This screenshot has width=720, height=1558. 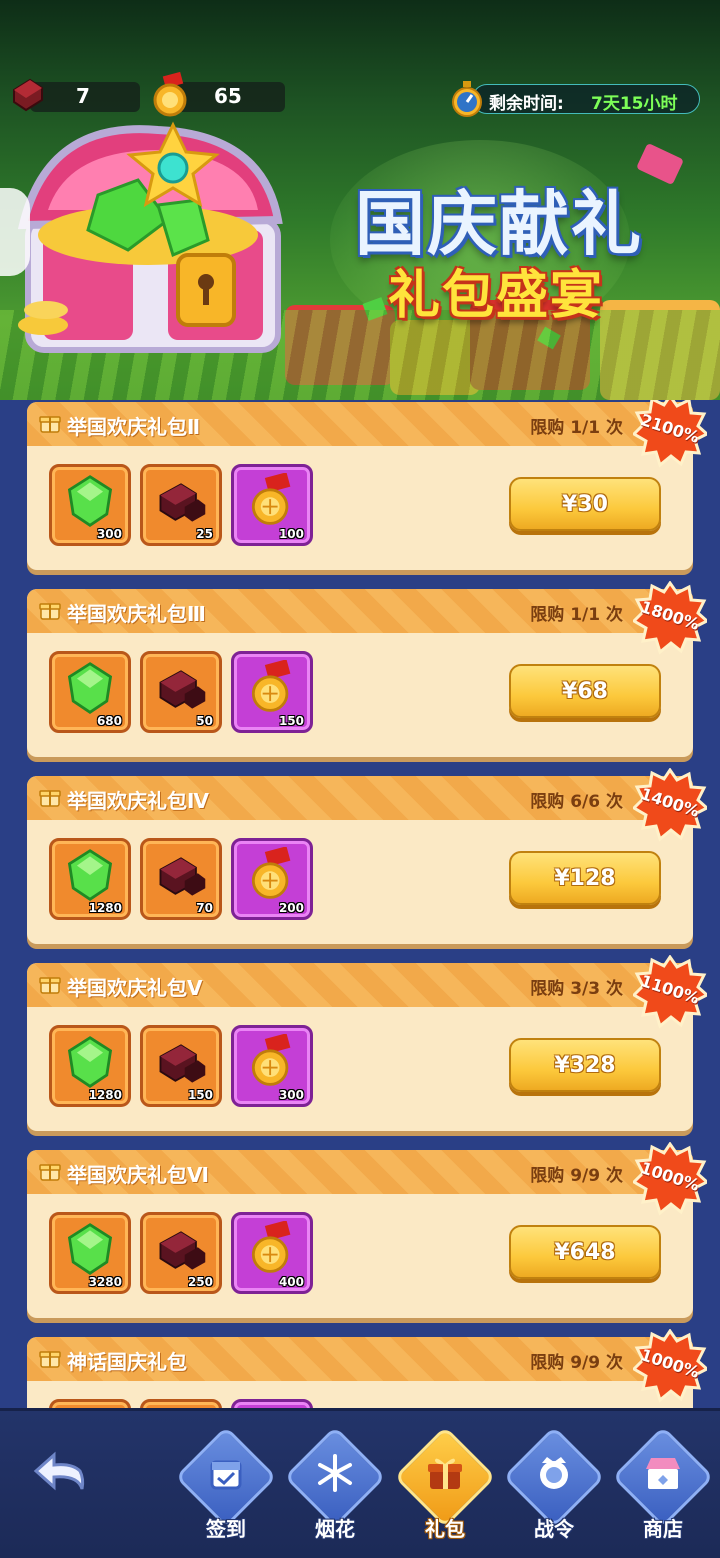 I want to click on tab-label: 商店, so click(x=663, y=1529).